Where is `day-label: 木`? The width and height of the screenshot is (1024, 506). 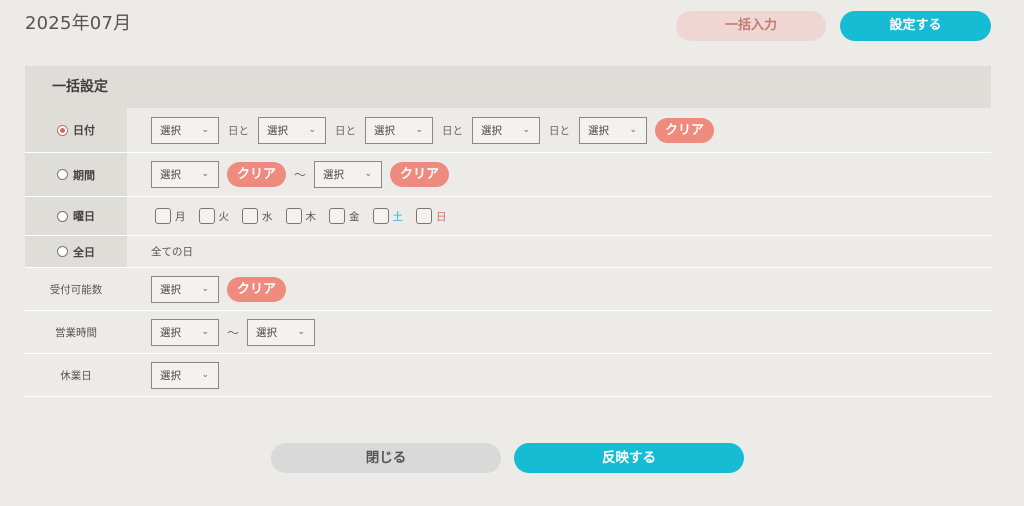
day-label: 木 is located at coordinates (311, 216).